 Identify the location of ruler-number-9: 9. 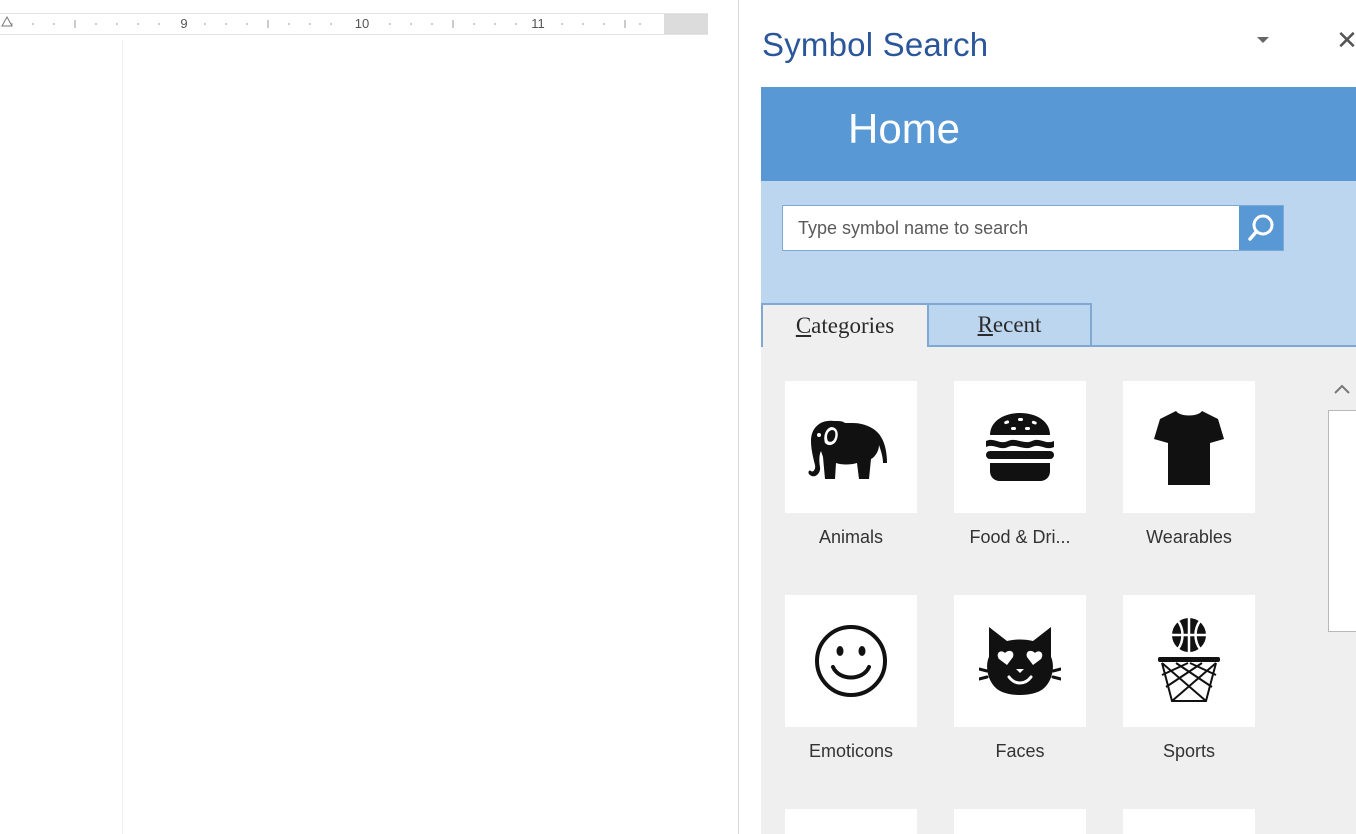
(184, 23).